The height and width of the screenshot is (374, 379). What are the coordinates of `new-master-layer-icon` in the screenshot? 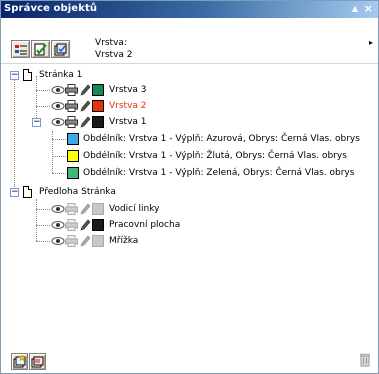 It's located at (37, 362).